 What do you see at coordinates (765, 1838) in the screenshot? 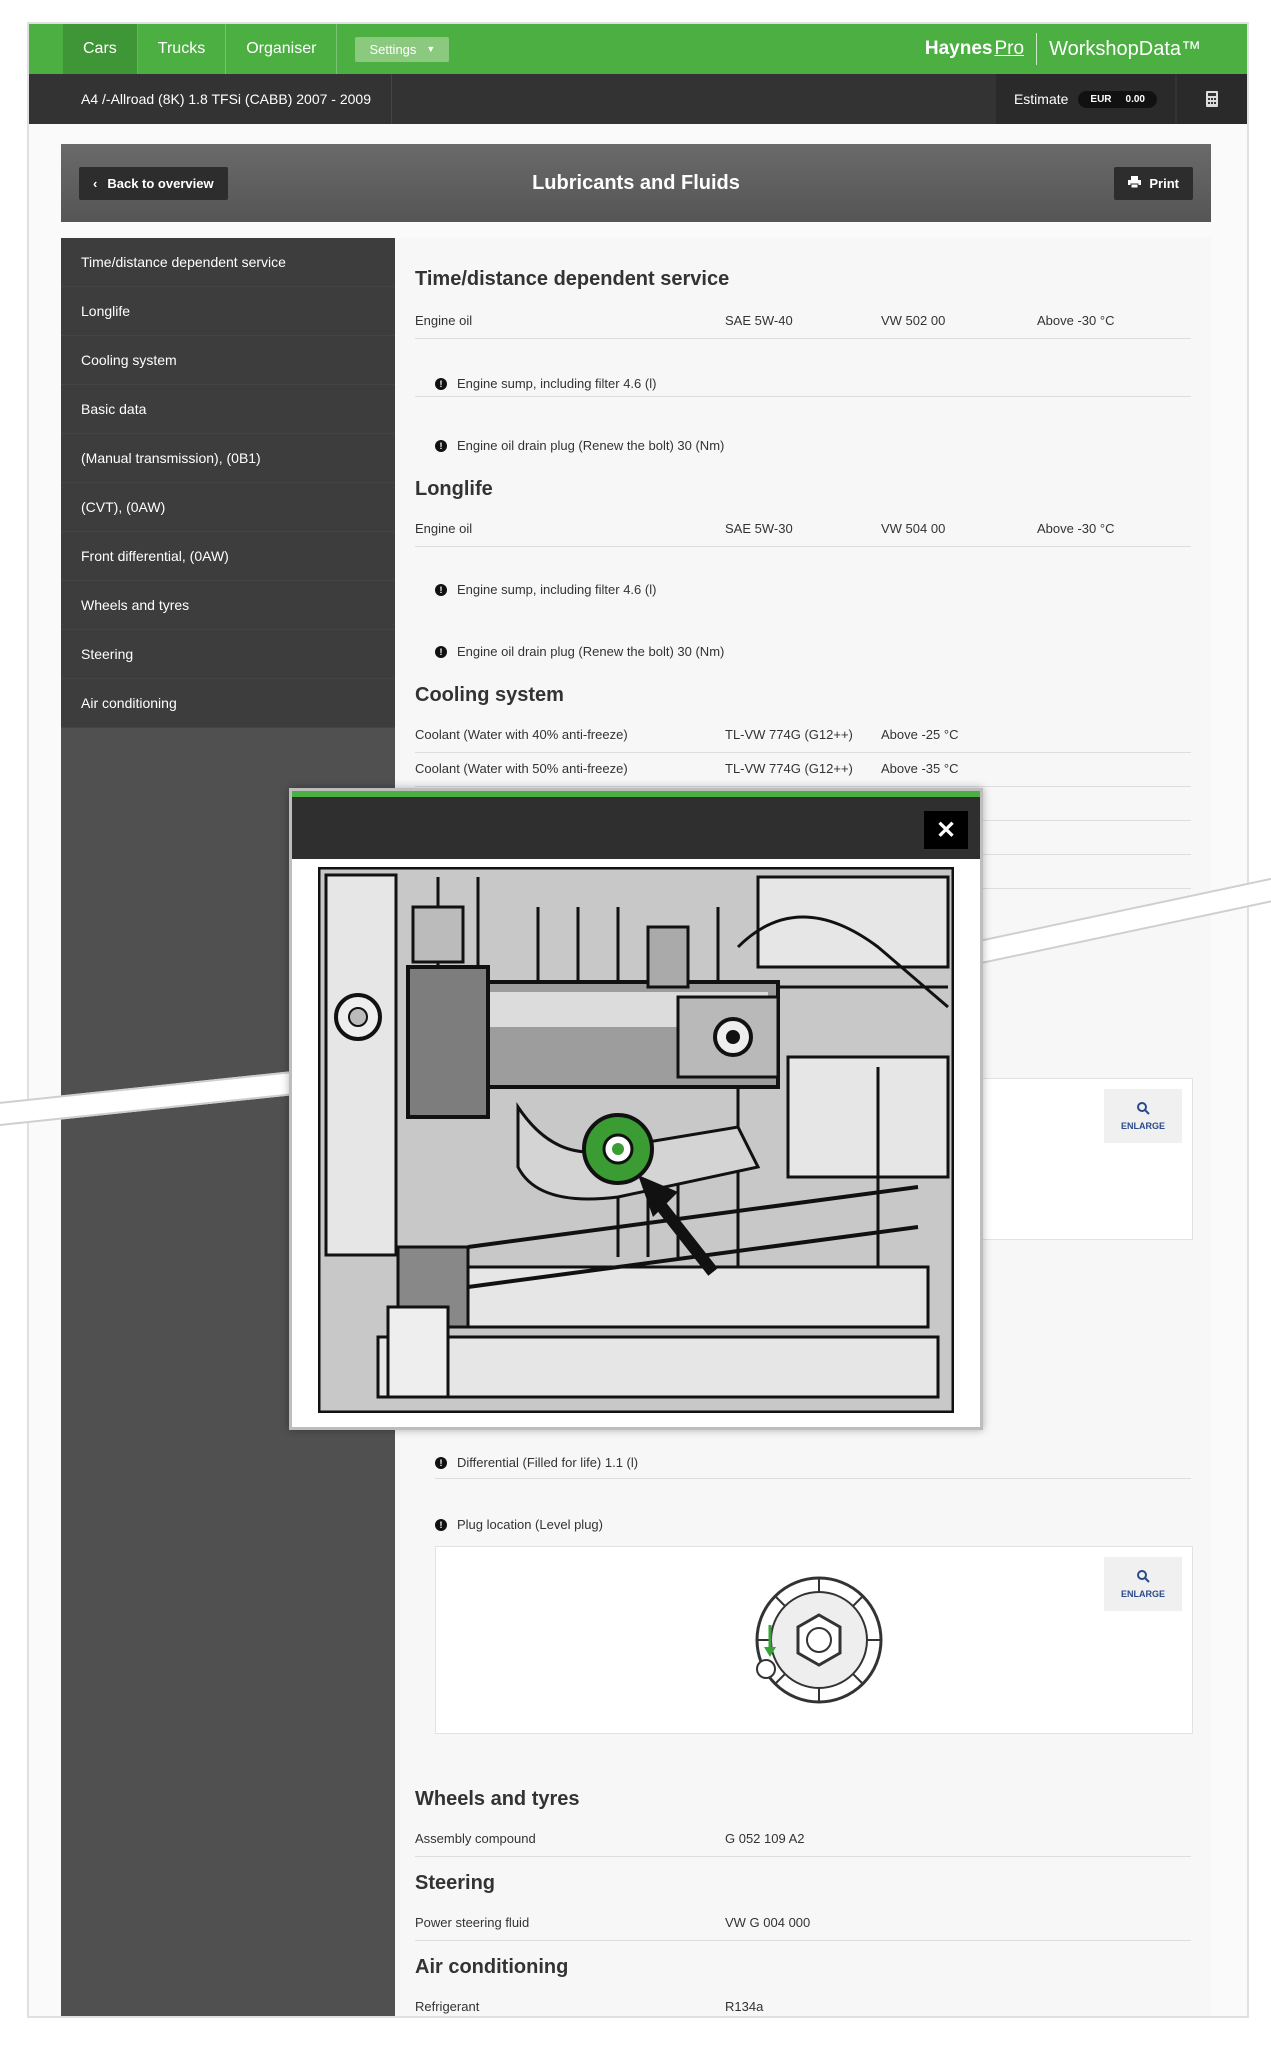
I see `fluid-spec: G 052 109 A2` at bounding box center [765, 1838].